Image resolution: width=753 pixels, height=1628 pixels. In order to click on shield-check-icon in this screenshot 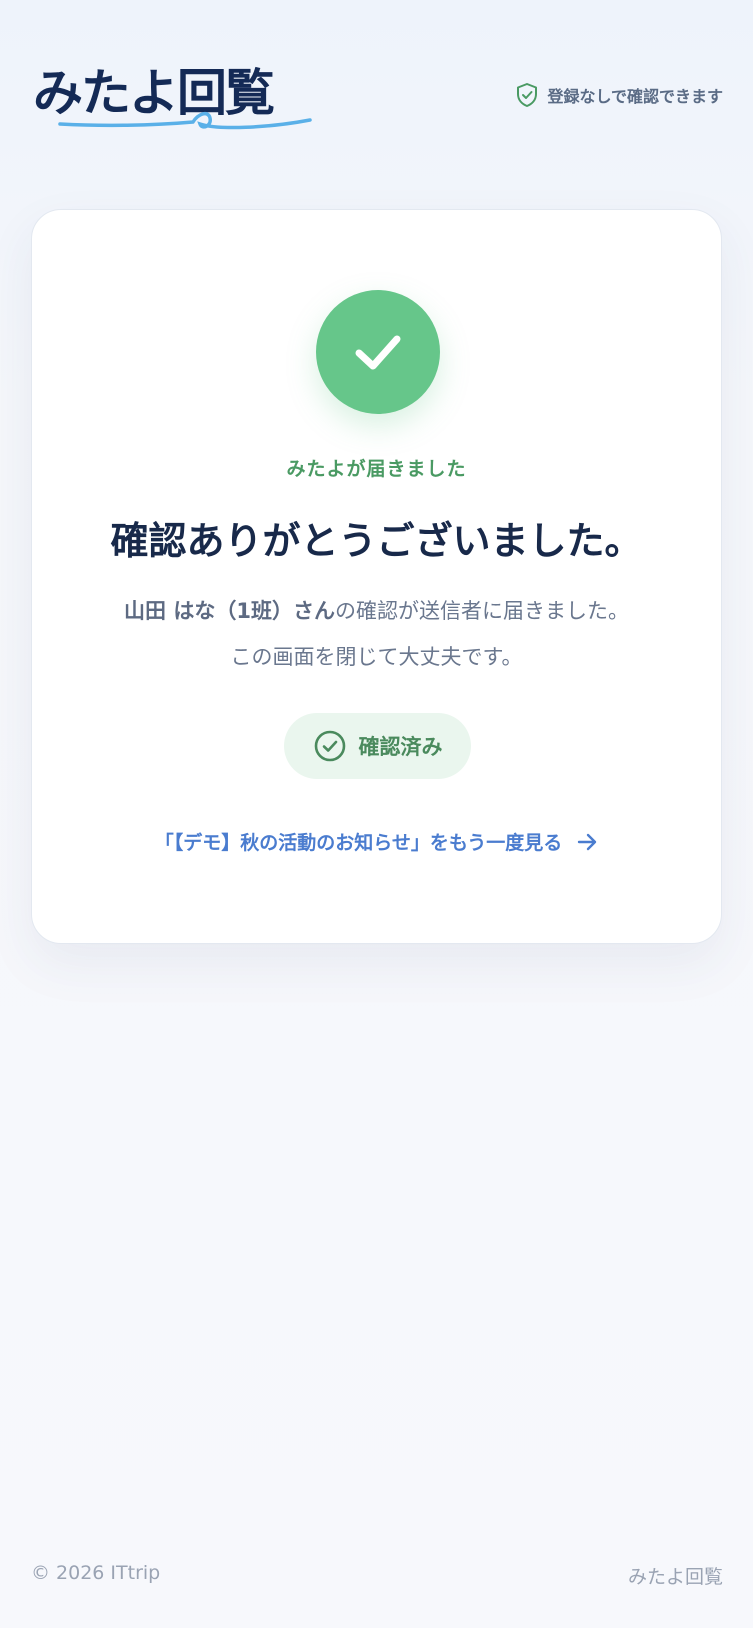, I will do `click(527, 95)`.